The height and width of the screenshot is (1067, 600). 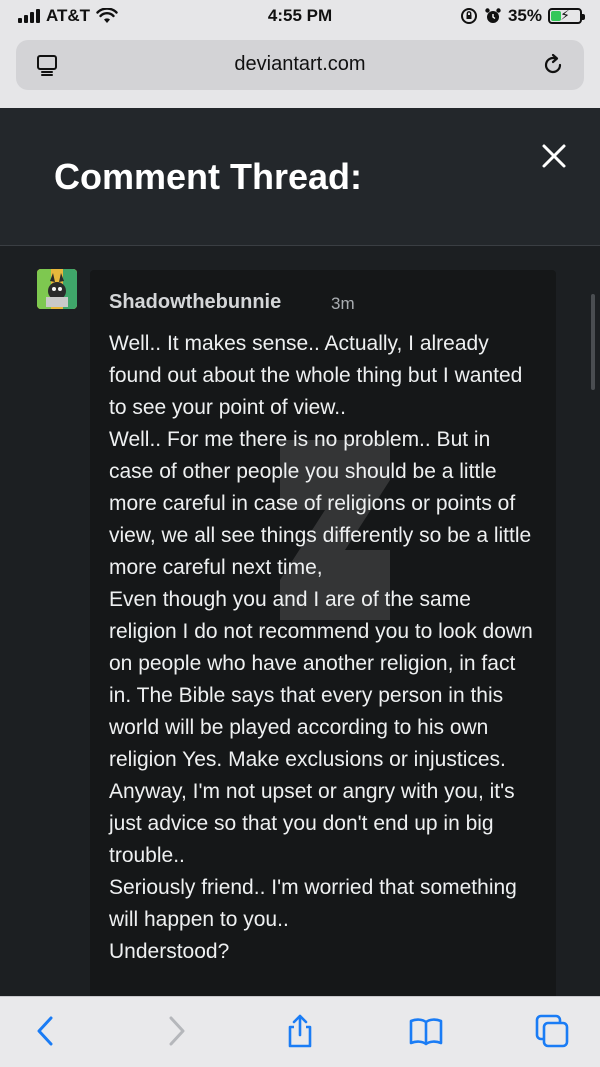 I want to click on panel-header: Comment Thread:, so click(x=300, y=177).